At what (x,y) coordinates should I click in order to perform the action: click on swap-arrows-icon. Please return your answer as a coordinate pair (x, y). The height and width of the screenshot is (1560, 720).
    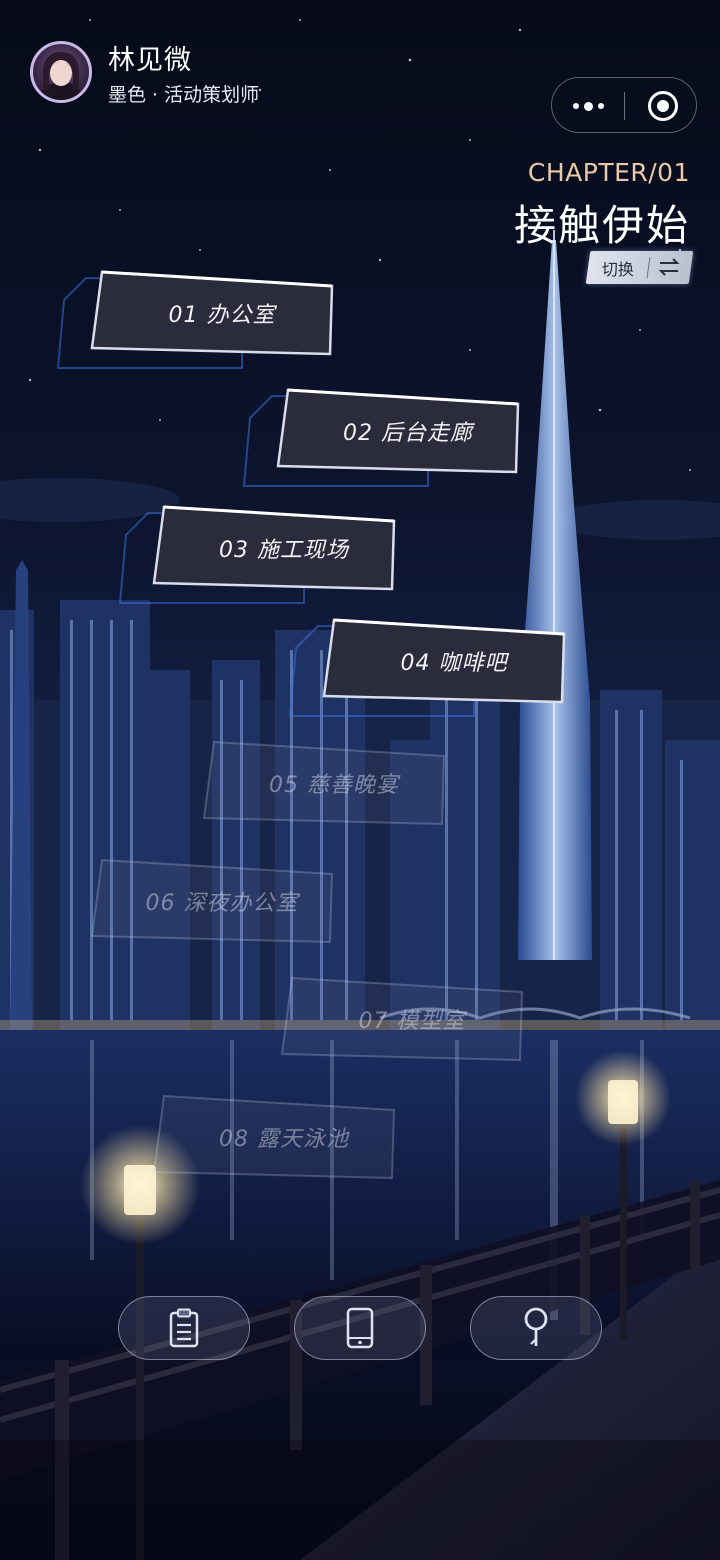
    Looking at the image, I should click on (669, 267).